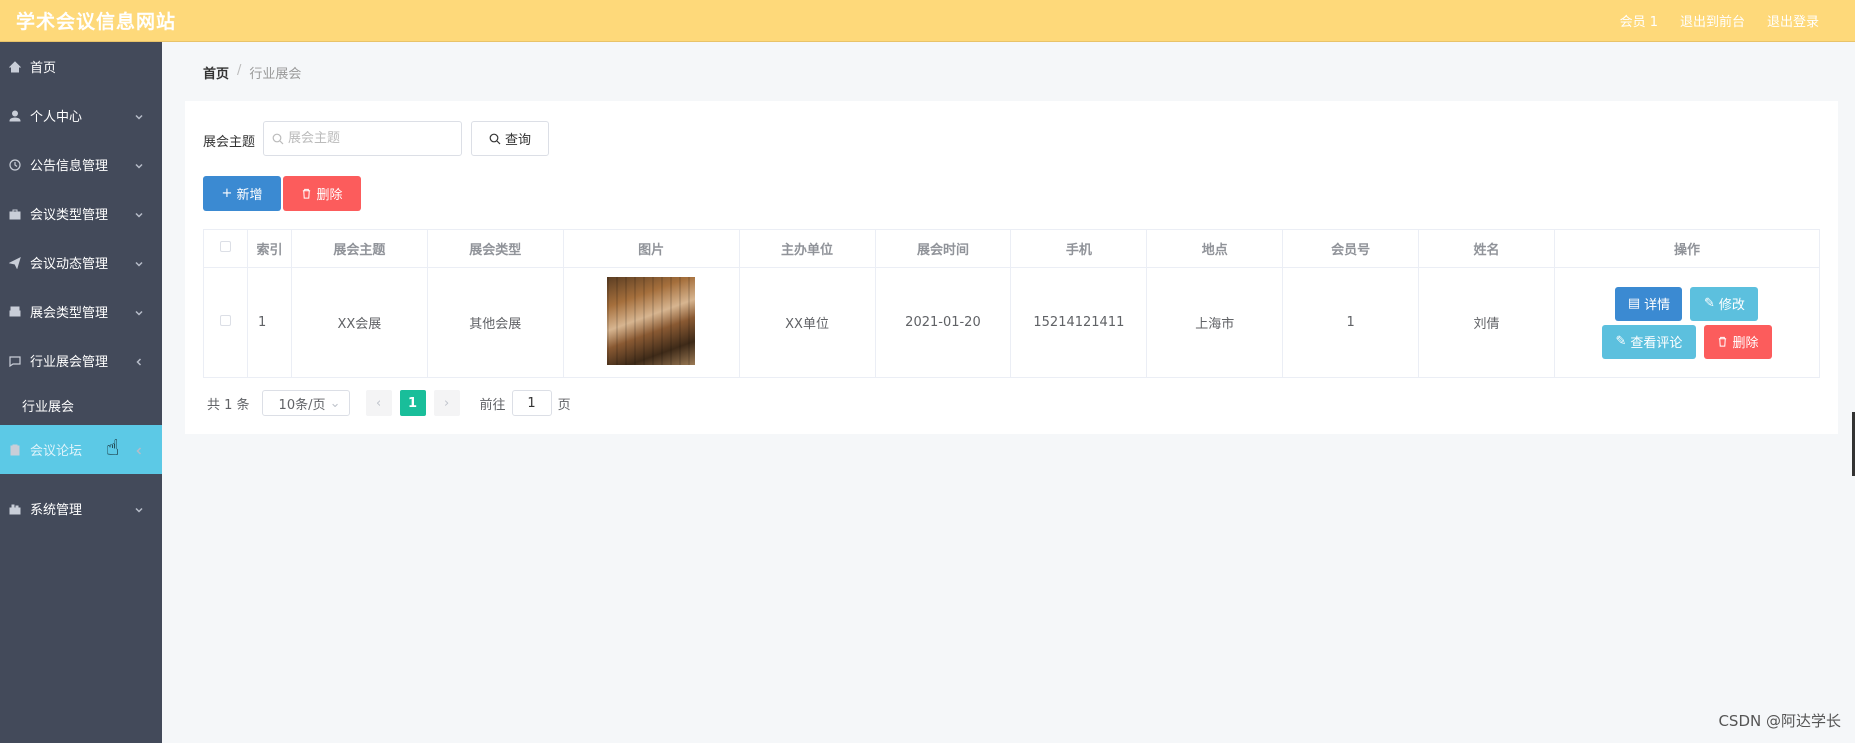 This screenshot has height=743, width=1855. I want to click on edit-button-label: 修改, so click(1731, 305).